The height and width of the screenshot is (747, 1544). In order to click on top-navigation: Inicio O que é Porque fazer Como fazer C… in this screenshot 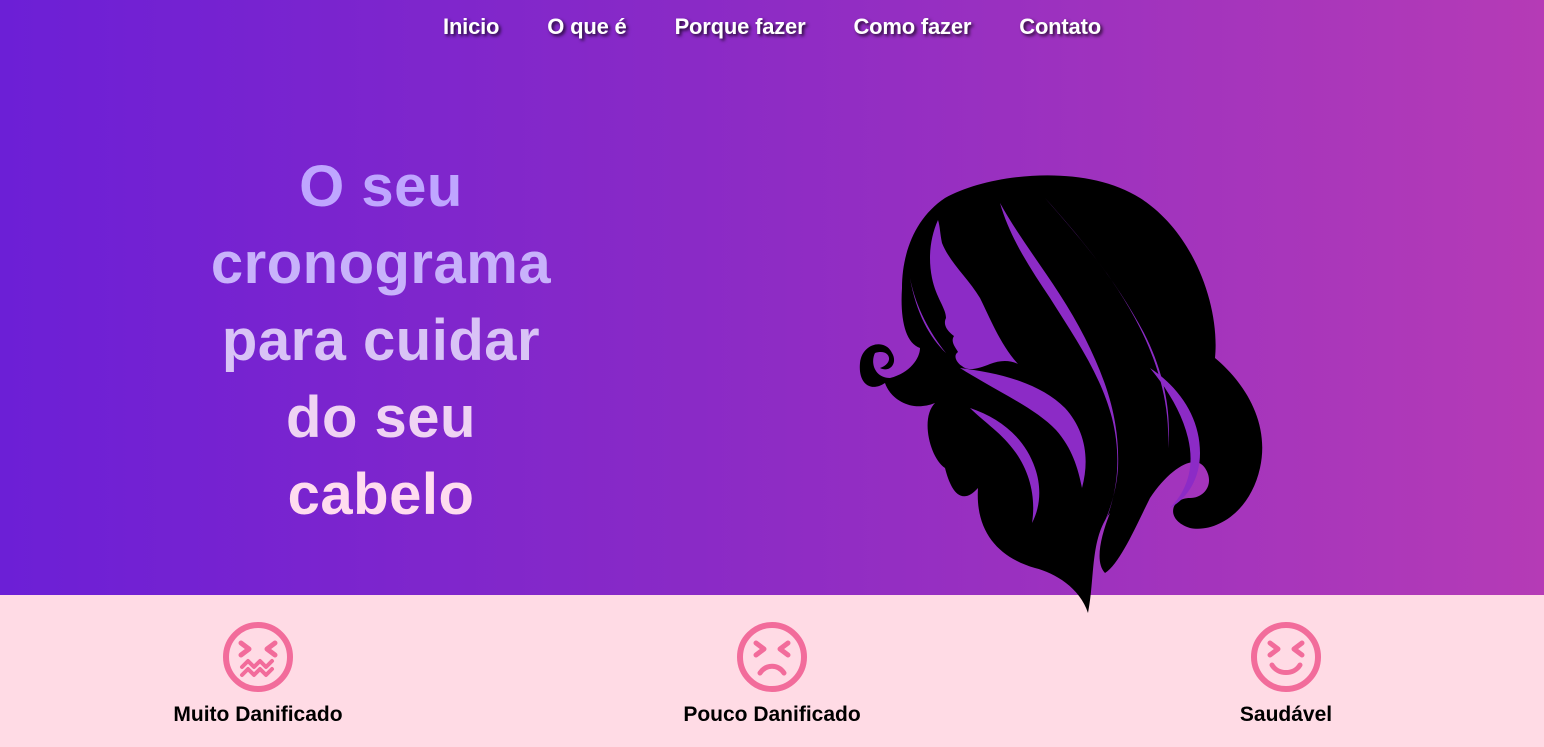, I will do `click(772, 27)`.